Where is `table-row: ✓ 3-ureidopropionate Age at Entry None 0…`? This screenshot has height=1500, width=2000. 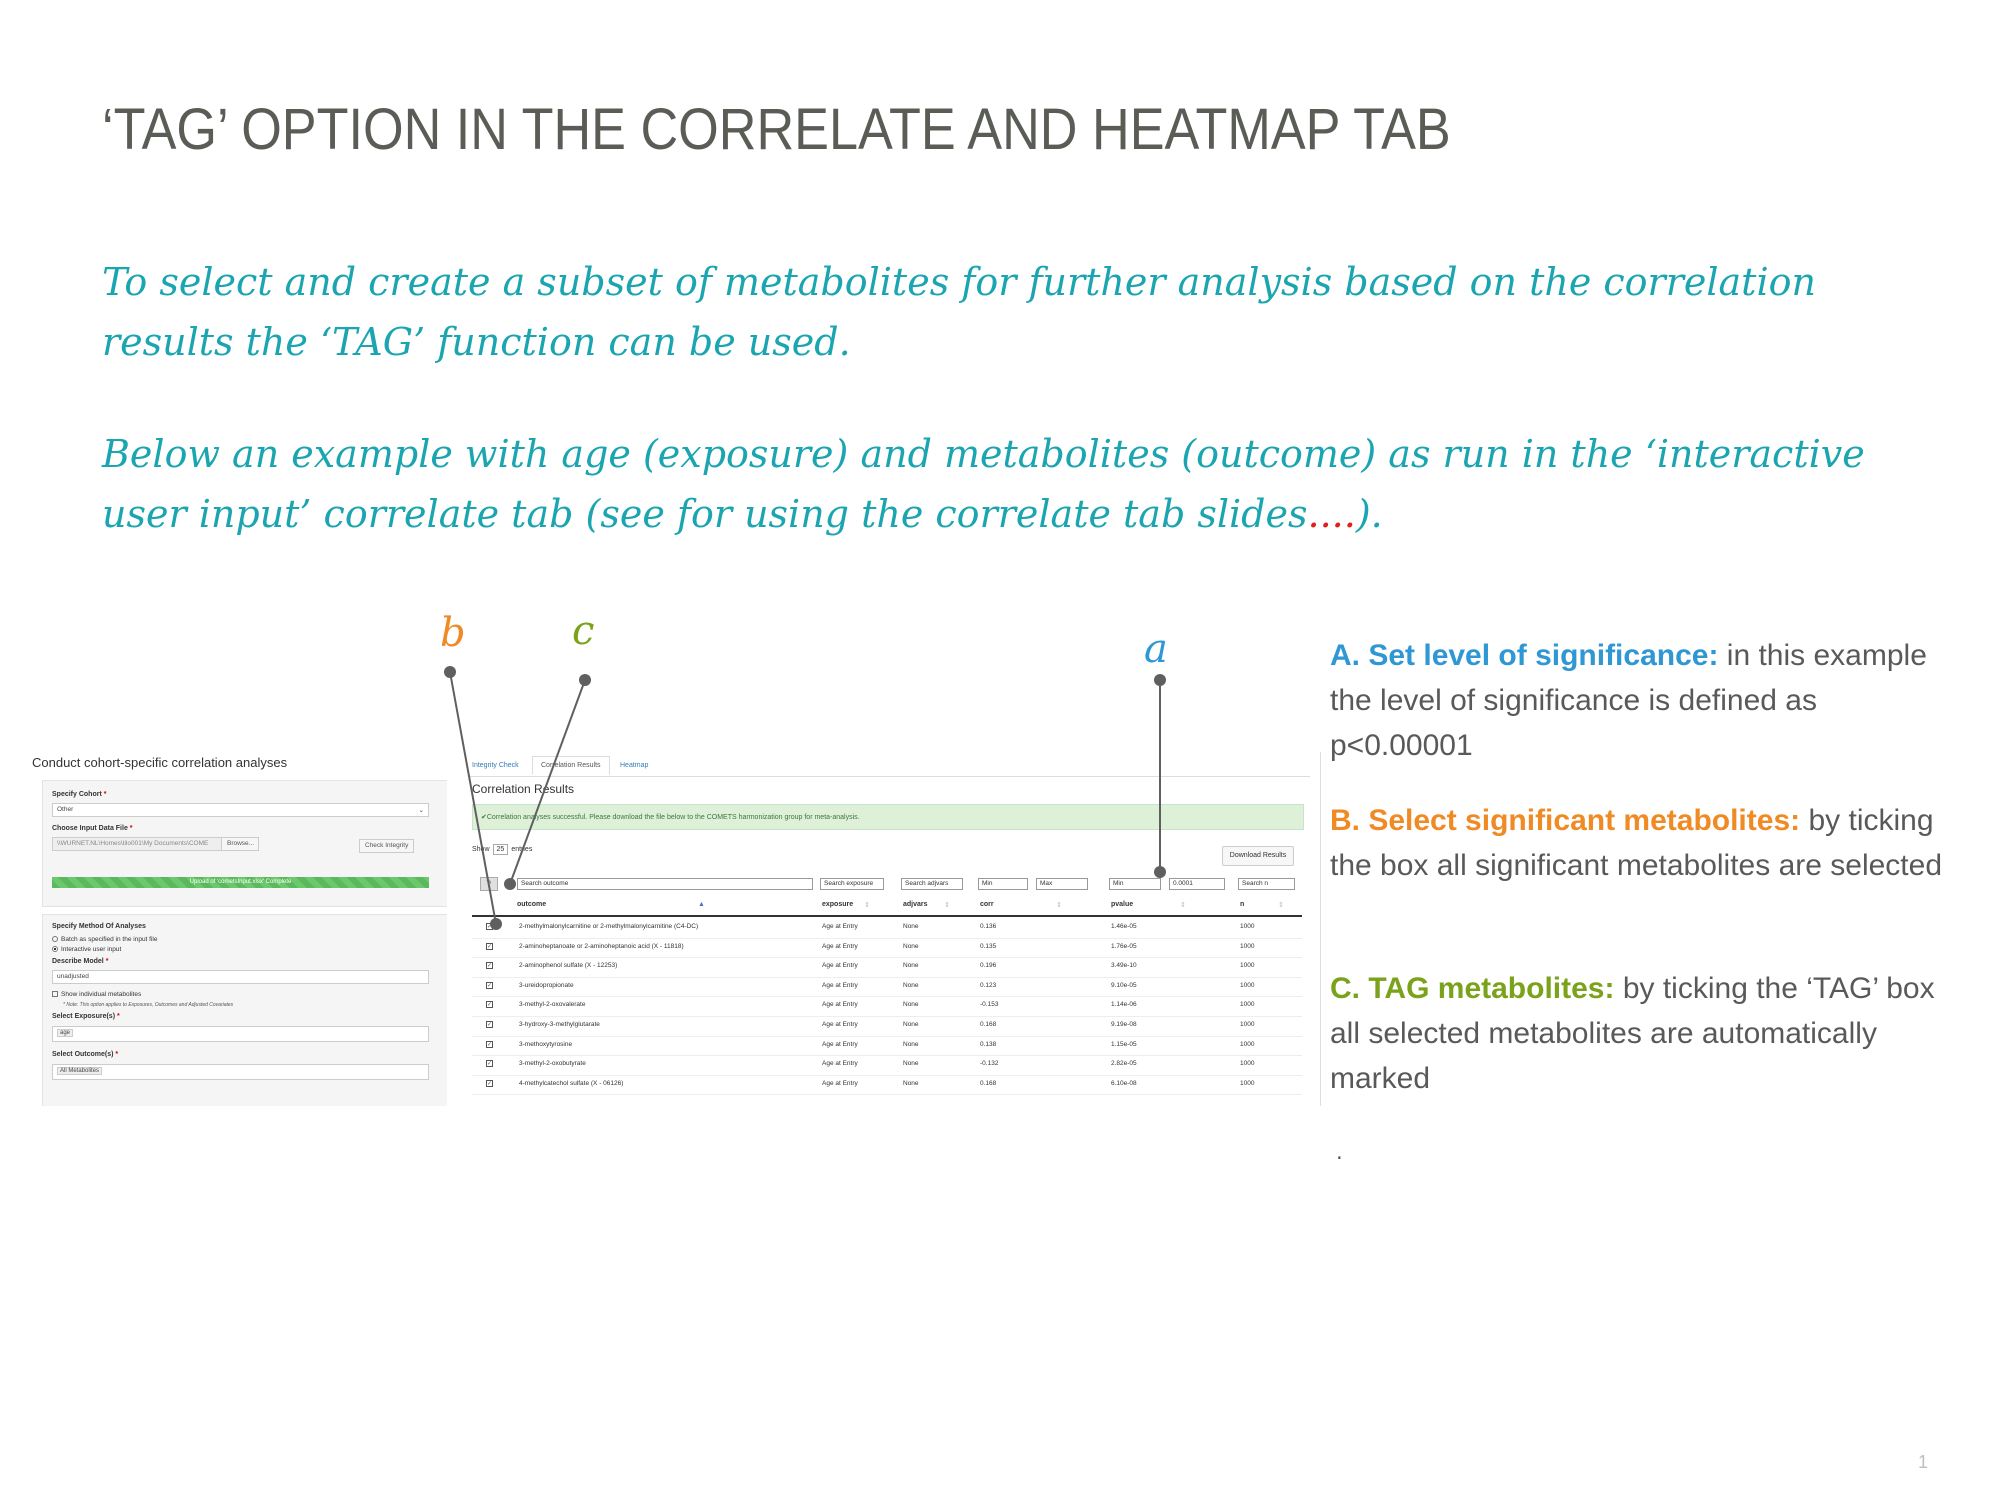
table-row: ✓ 3-ureidopropionate Age at Entry None 0… is located at coordinates (887, 987).